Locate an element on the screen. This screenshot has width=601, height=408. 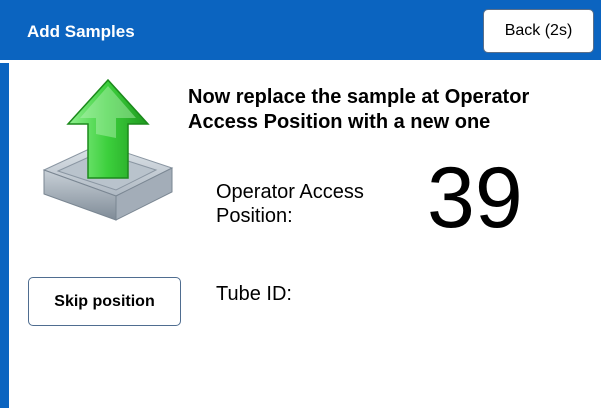
tube-id-label: Tube ID: is located at coordinates (254, 294).